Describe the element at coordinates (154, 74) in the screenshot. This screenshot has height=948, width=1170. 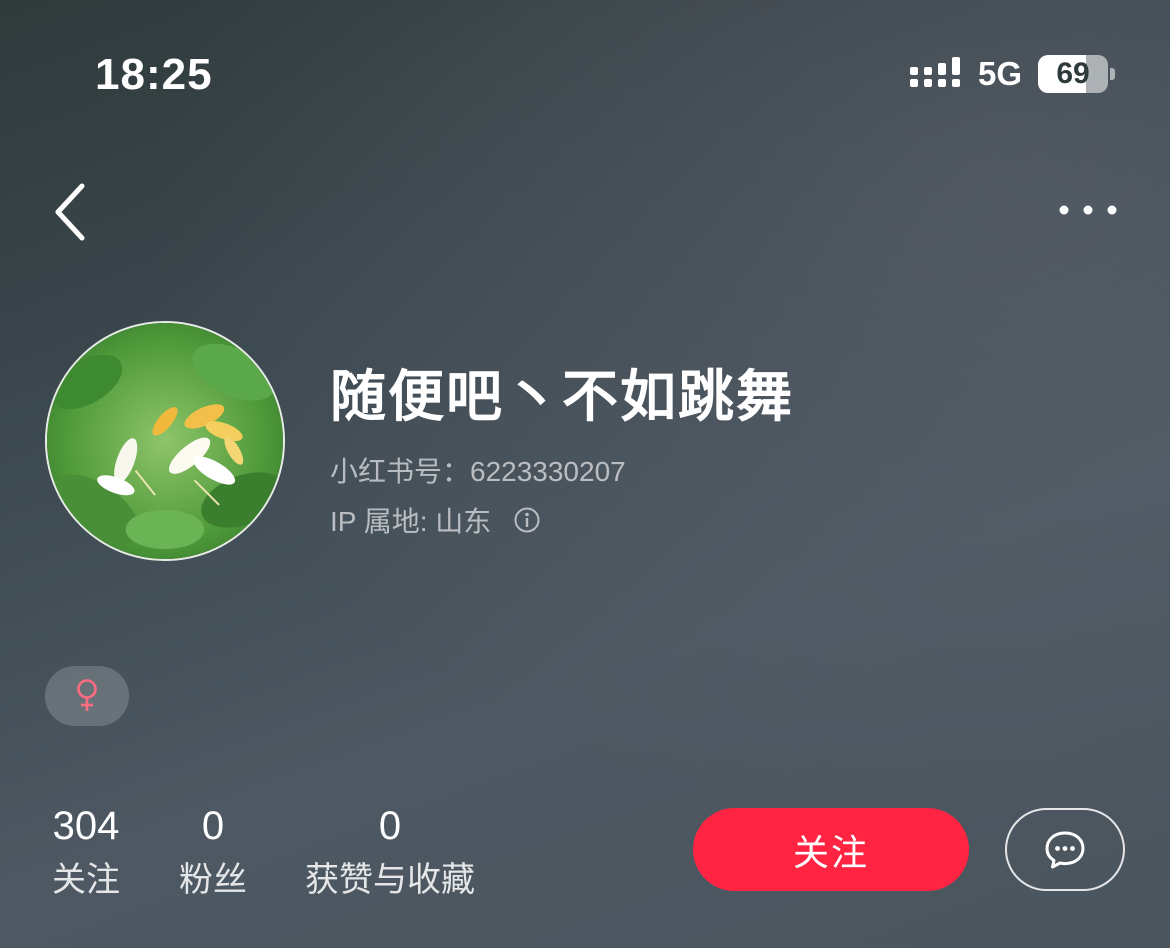
I see `status-time: 18:25` at that location.